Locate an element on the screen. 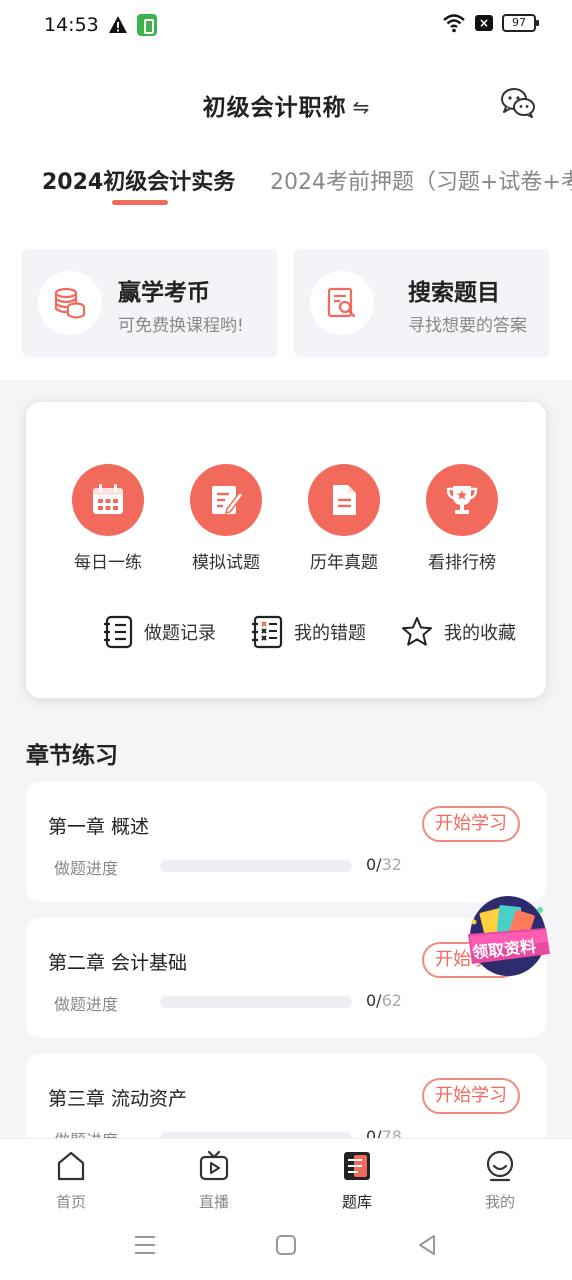 The height and width of the screenshot is (1280, 572). nav-home-label: 首页 is located at coordinates (70, 1202).